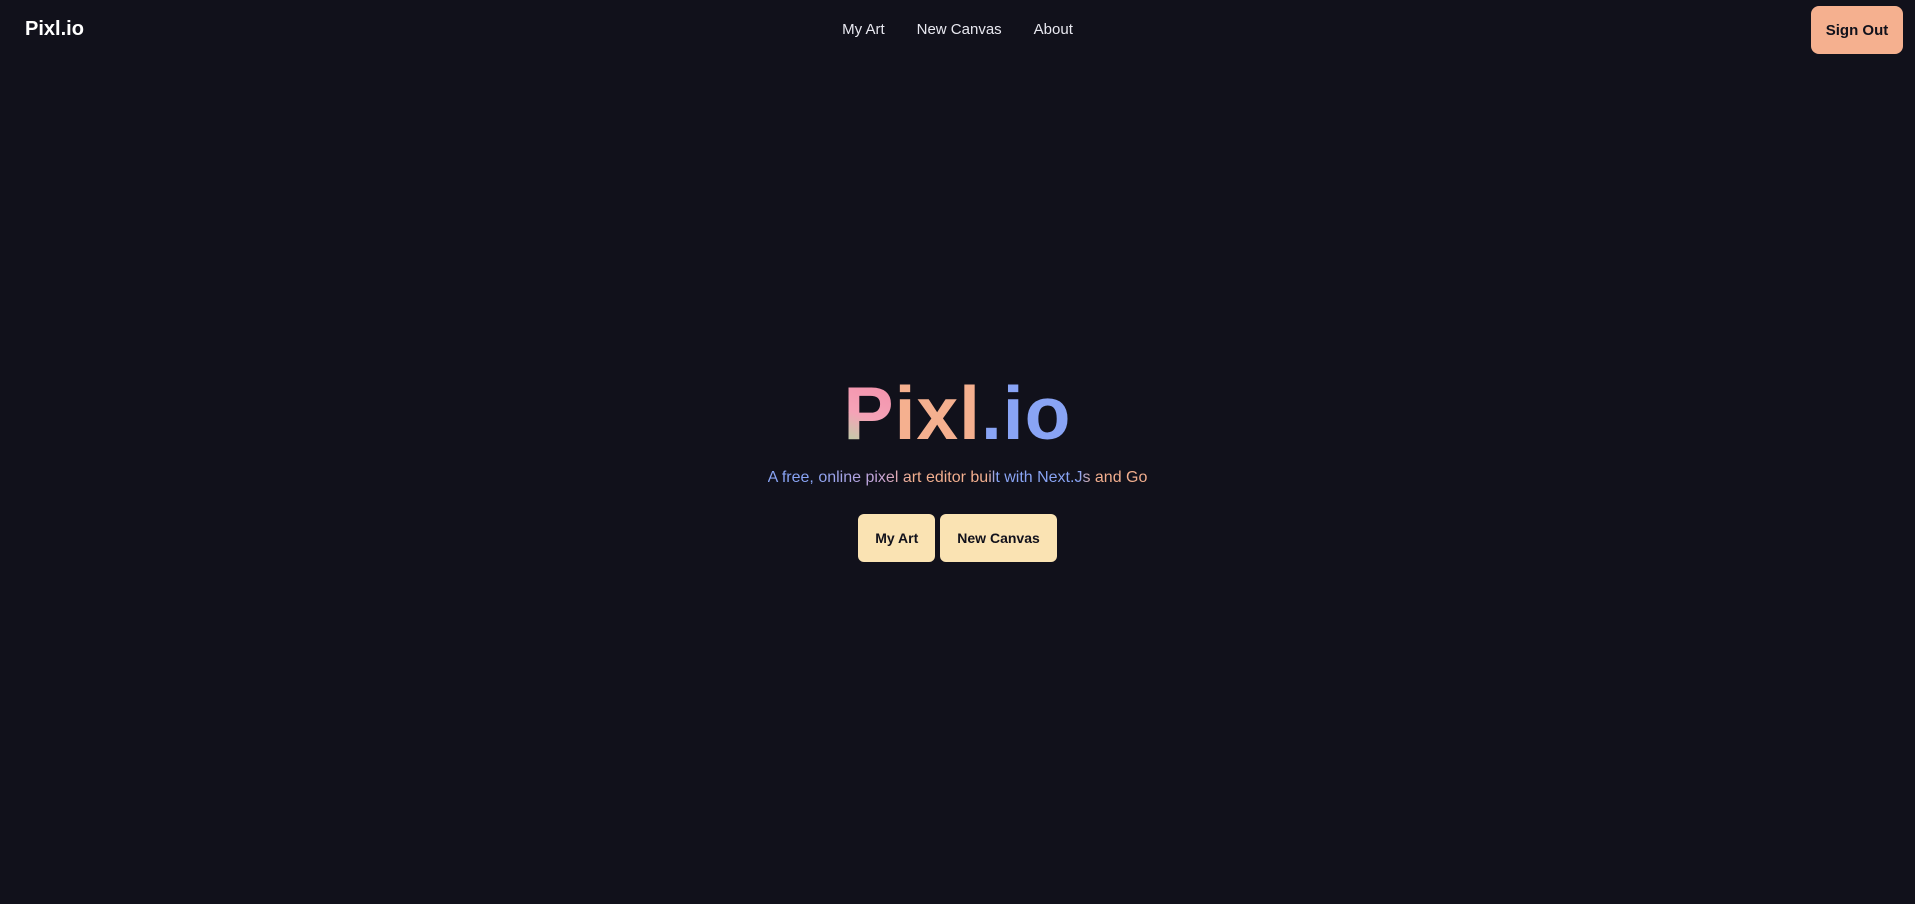 This screenshot has height=904, width=1915. I want to click on navbar: Pixl.io My Art New Canvas About Sign Out, so click(957, 30).